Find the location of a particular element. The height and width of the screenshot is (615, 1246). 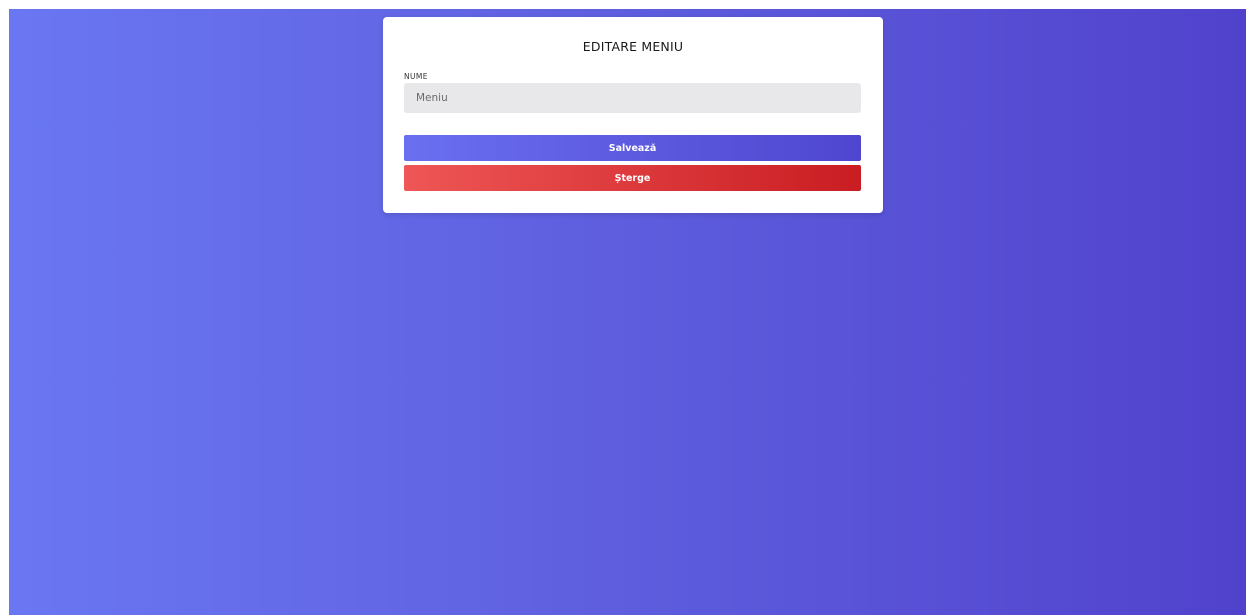

form-title: EDITARE MENIU is located at coordinates (633, 46).